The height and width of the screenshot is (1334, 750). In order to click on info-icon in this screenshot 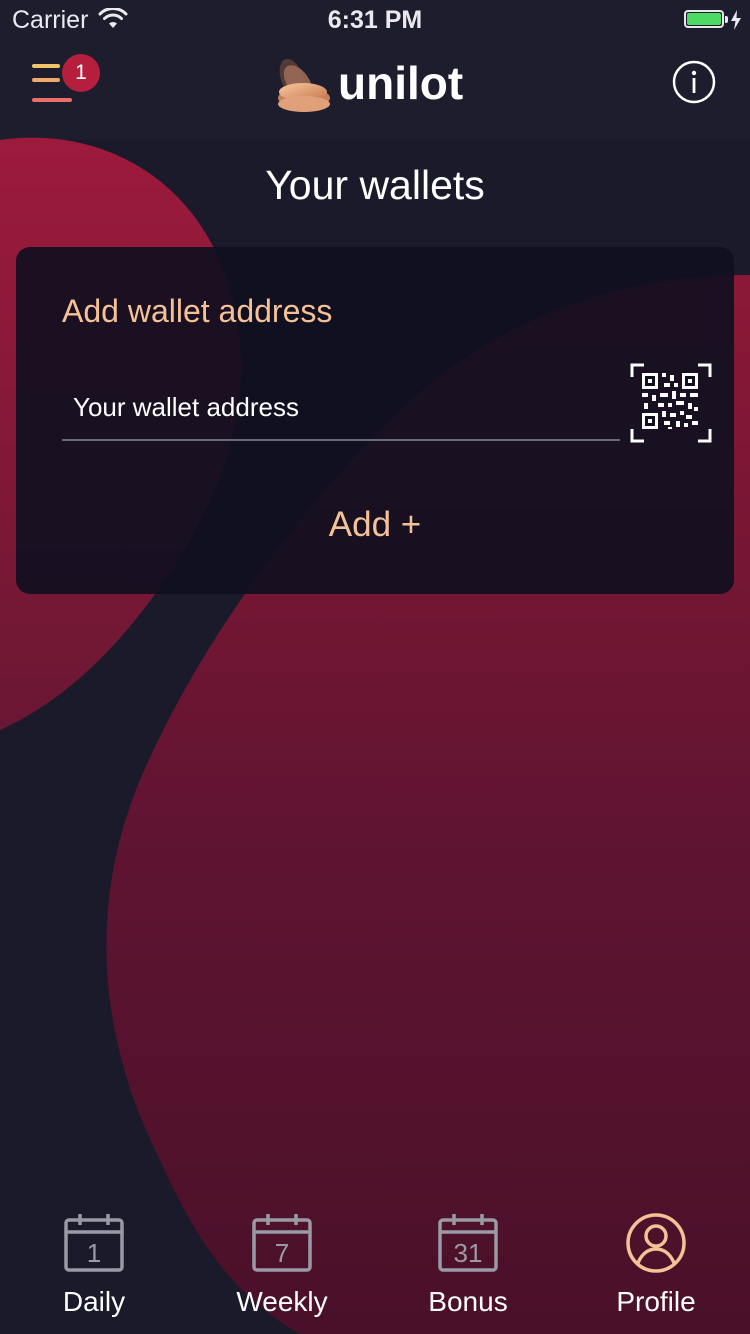, I will do `click(694, 82)`.